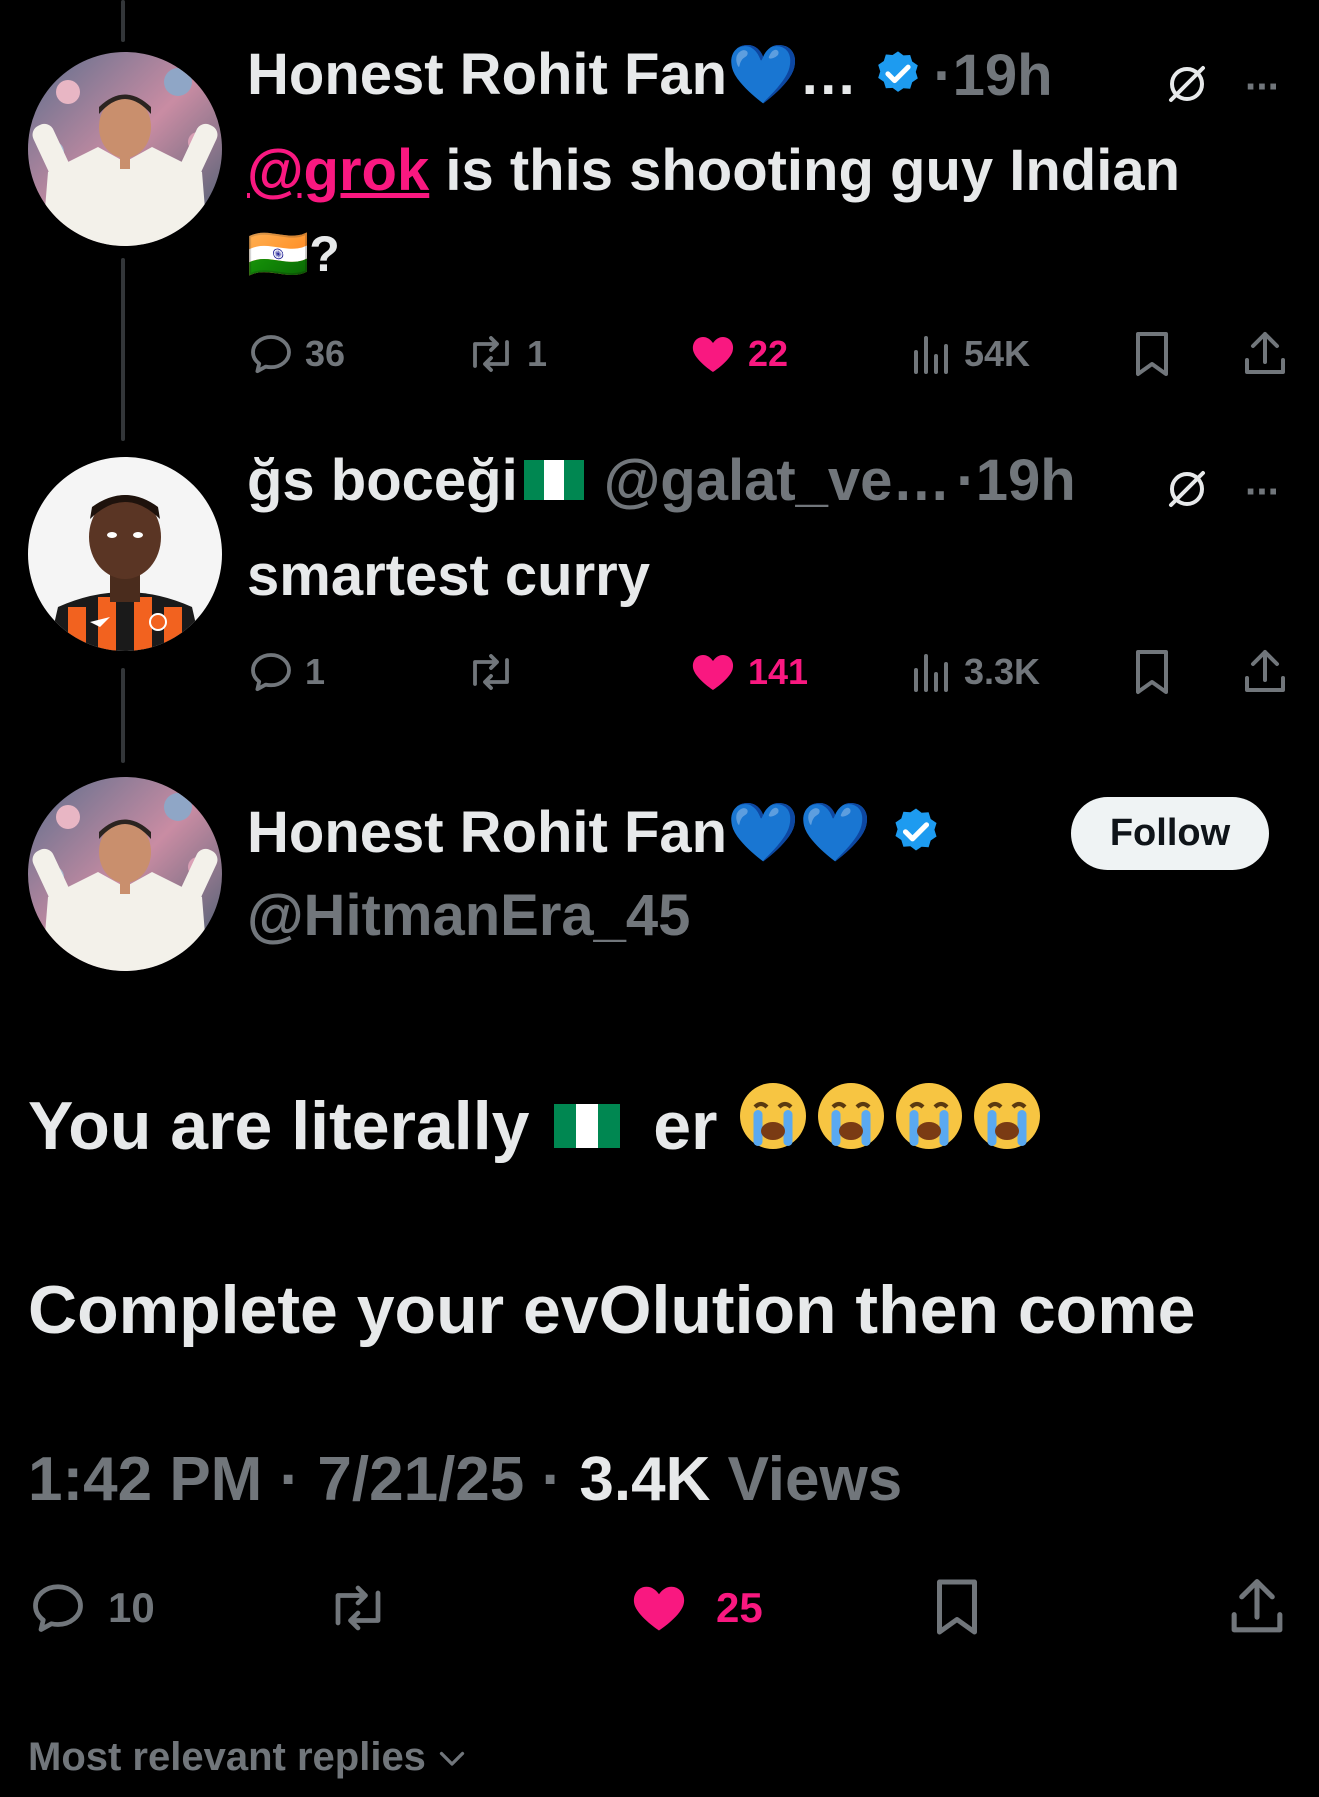 This screenshot has height=1797, width=1319. Describe the element at coordinates (748, 672) in the screenshot. I see `tweet2-like-button: 141` at that location.